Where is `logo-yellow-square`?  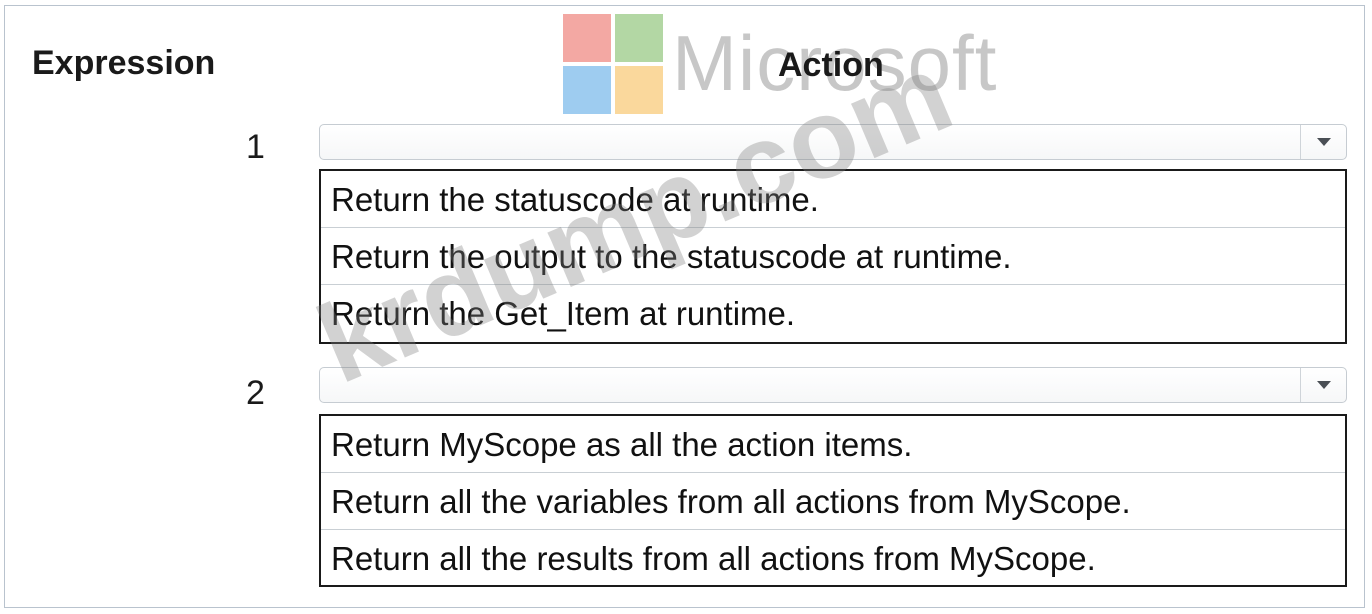 logo-yellow-square is located at coordinates (639, 90).